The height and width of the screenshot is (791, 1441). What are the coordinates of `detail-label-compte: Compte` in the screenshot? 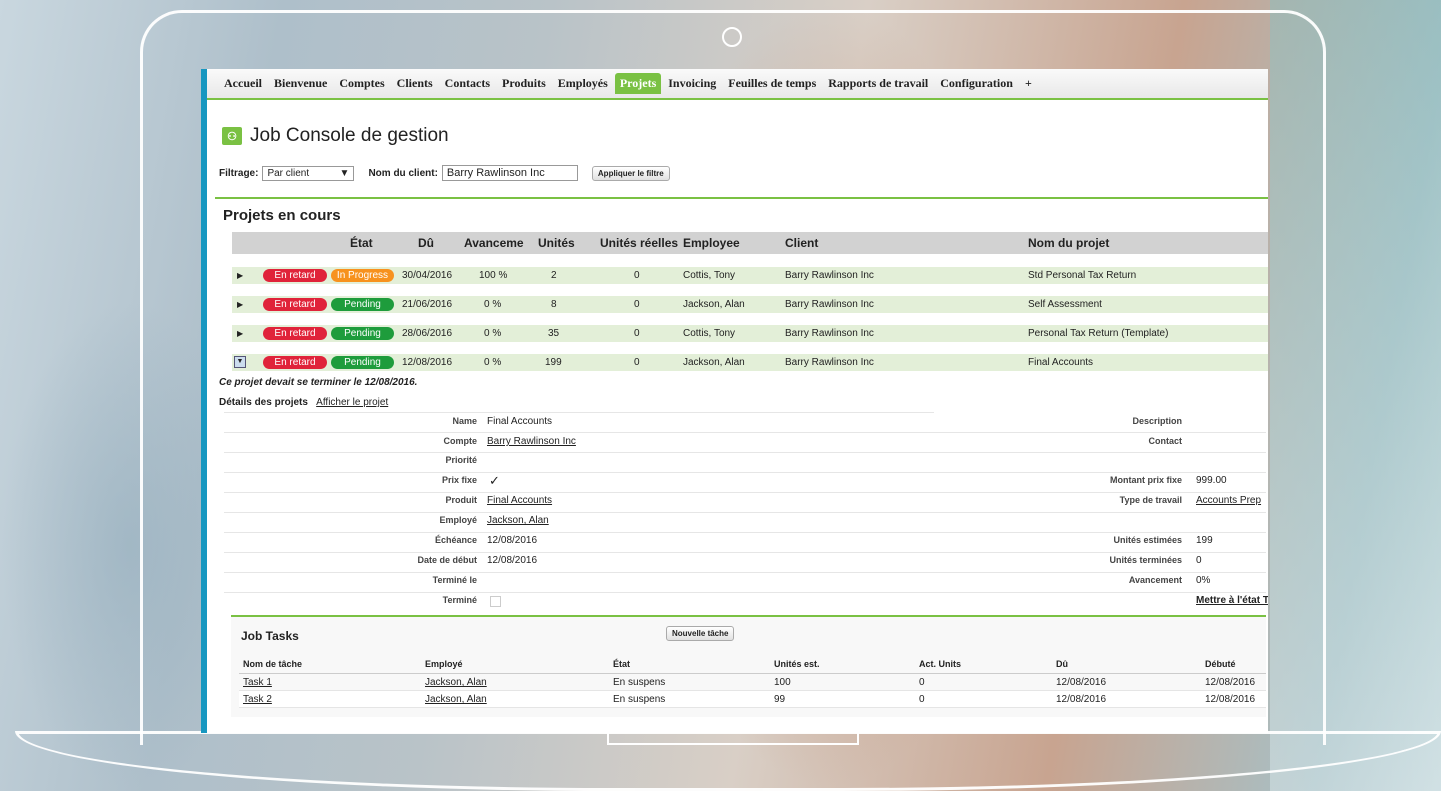 It's located at (460, 441).